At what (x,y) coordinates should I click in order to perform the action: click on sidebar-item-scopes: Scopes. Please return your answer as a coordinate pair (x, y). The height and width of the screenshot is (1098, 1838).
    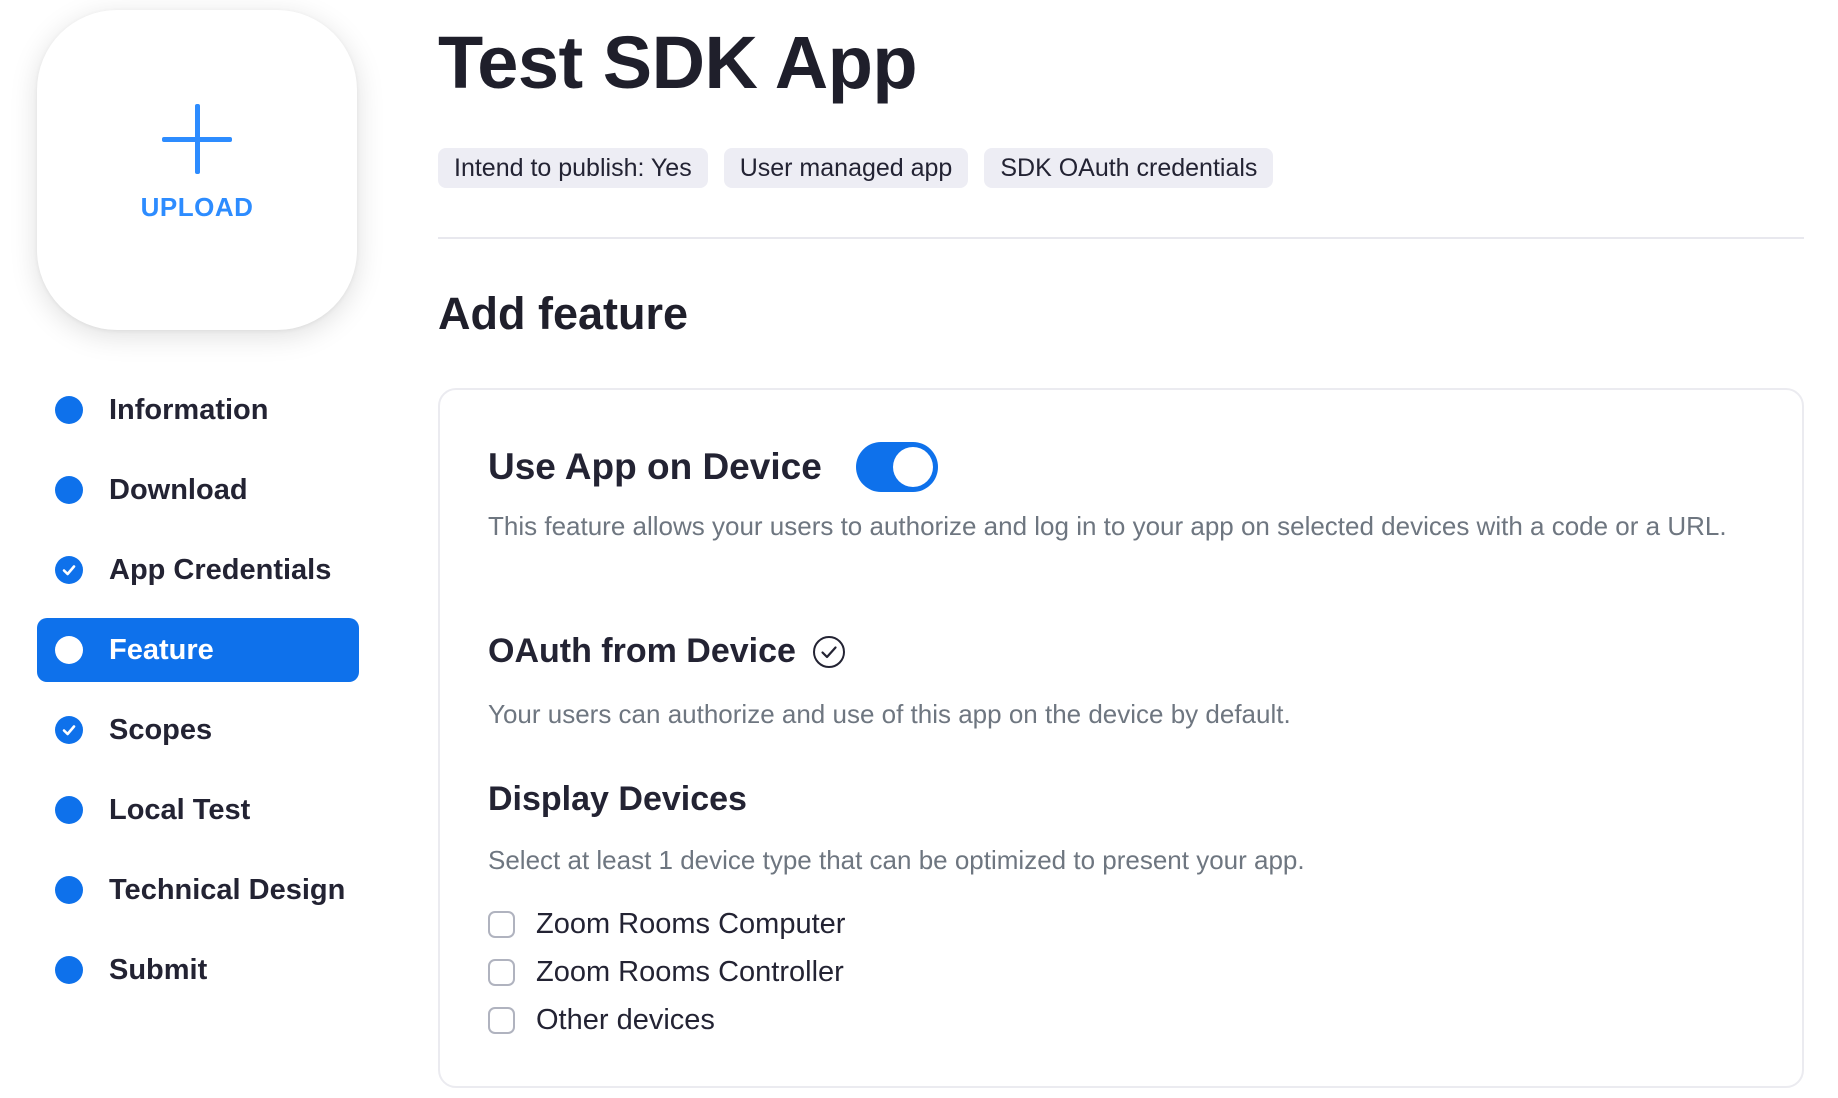
    Looking at the image, I should click on (198, 730).